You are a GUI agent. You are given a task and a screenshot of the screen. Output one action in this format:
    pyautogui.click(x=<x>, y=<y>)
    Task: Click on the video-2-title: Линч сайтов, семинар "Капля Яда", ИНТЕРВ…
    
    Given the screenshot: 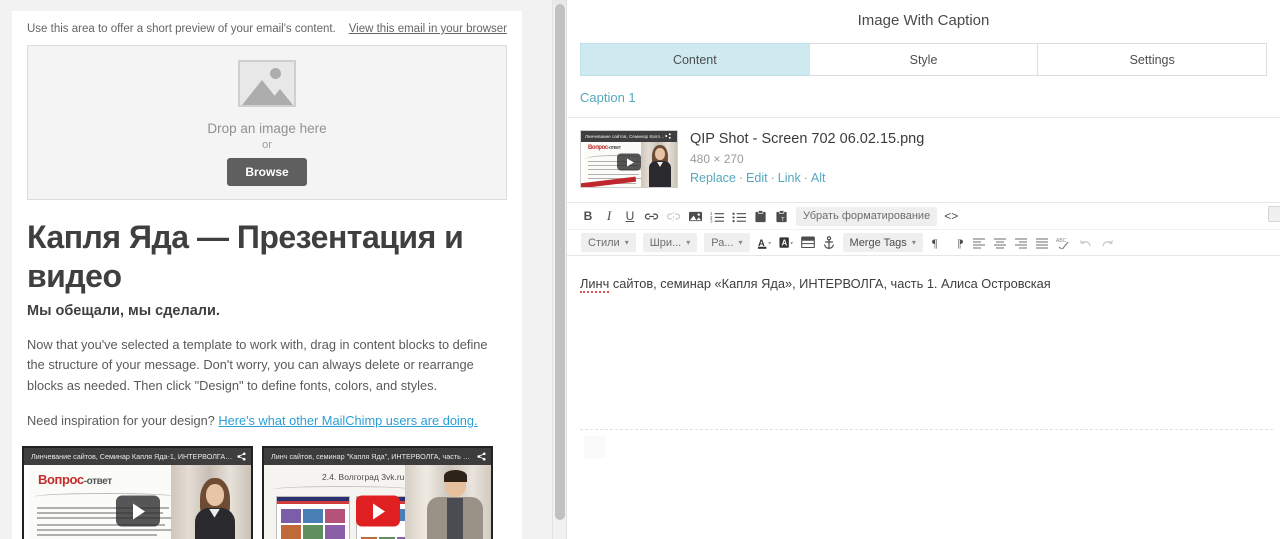 What is the action you would take?
    pyautogui.click(x=377, y=456)
    